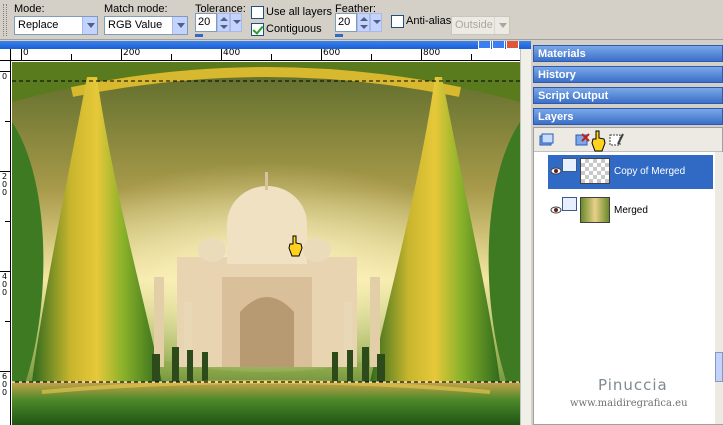 This screenshot has width=723, height=425. What do you see at coordinates (546, 140) in the screenshot?
I see `new-layer-icon` at bounding box center [546, 140].